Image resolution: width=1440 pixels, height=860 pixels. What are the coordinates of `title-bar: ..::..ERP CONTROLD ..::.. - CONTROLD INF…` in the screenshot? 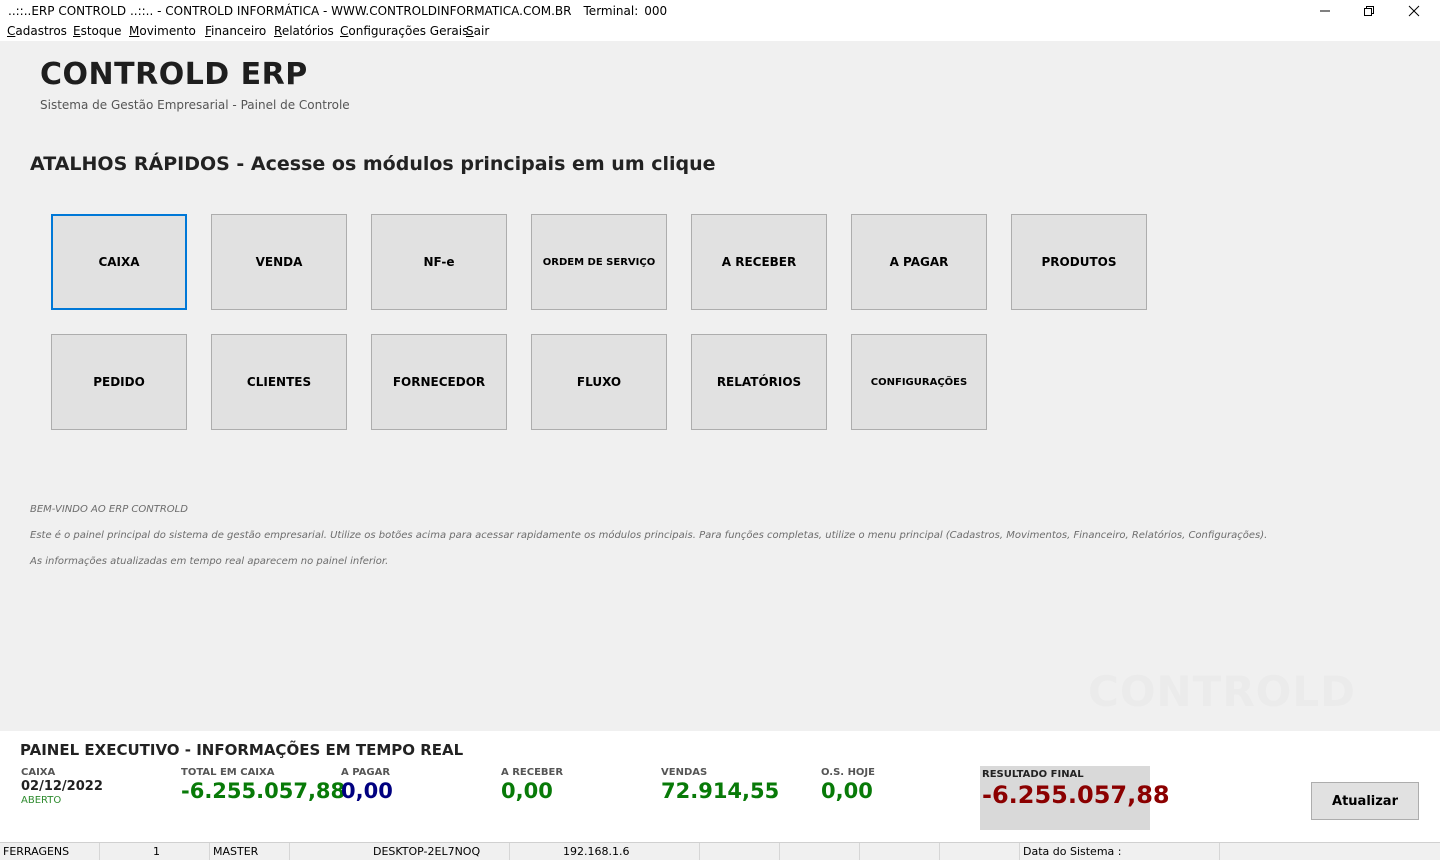 It's located at (720, 11).